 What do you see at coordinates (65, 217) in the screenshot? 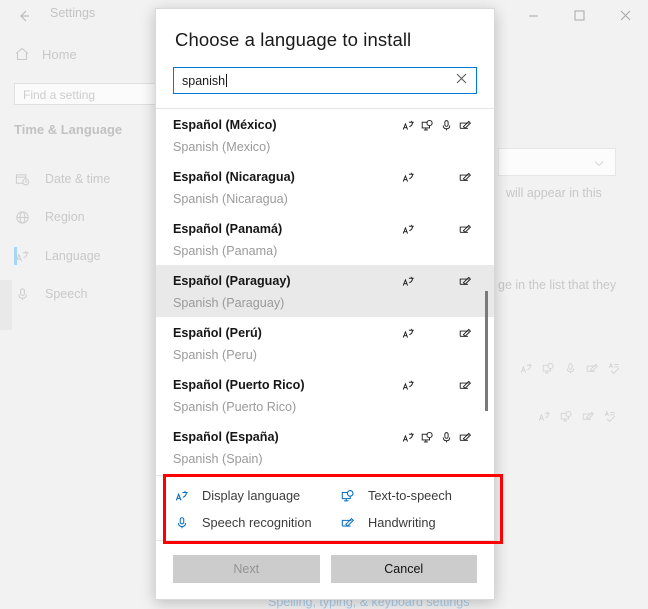
I see `sidebar-item-label: Region` at bounding box center [65, 217].